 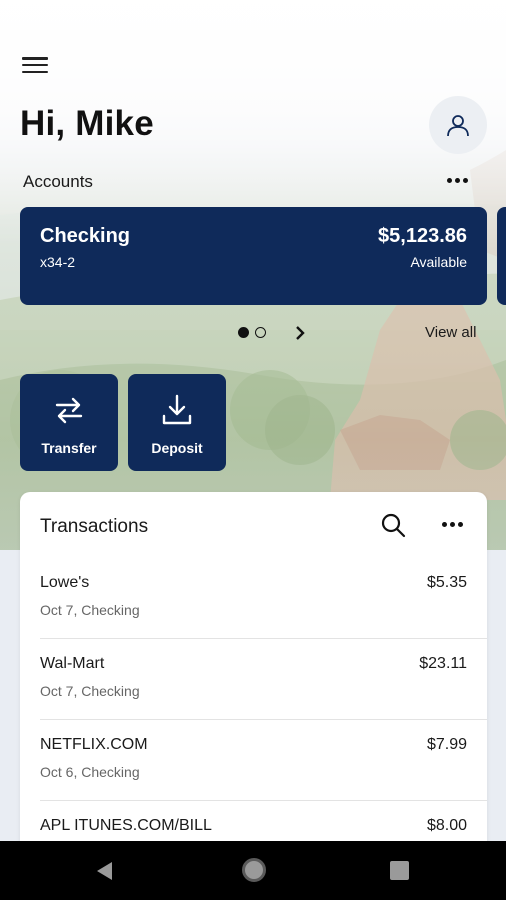 I want to click on accounts-more-button, so click(x=457, y=180).